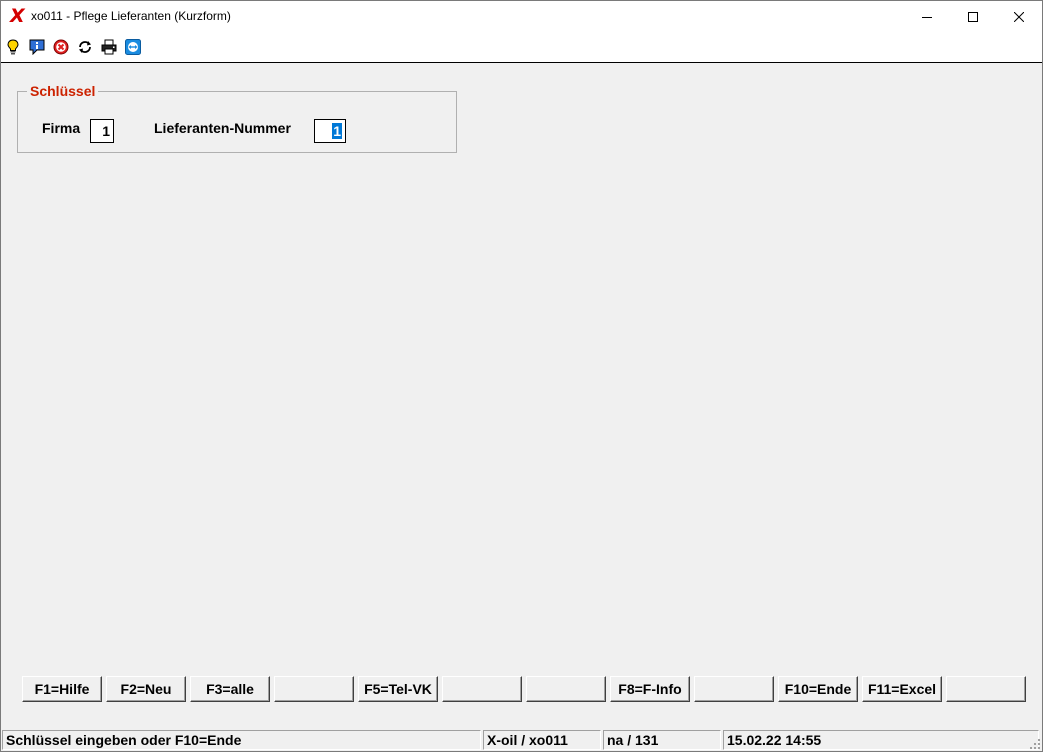 Image resolution: width=1043 pixels, height=752 pixels. I want to click on f7-empty-button, so click(566, 689).